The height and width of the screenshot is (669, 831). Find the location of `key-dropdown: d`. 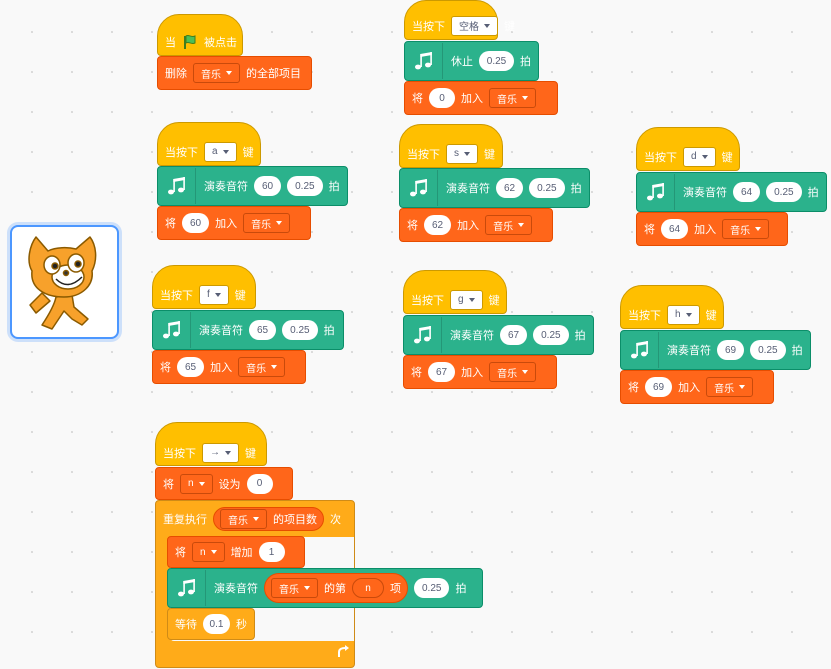

key-dropdown: d is located at coordinates (699, 156).